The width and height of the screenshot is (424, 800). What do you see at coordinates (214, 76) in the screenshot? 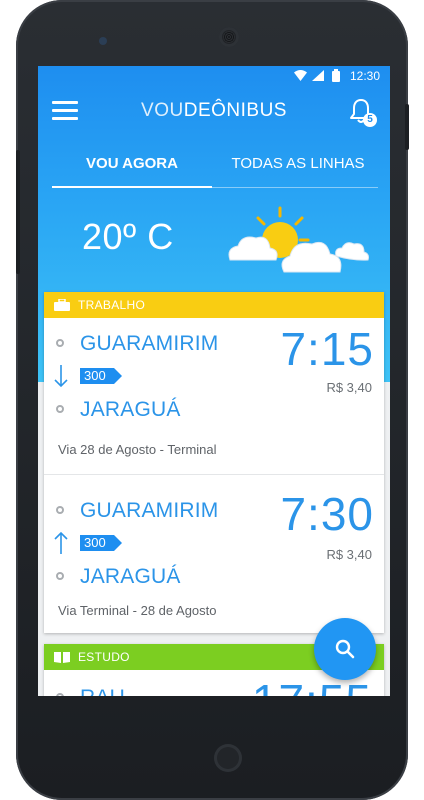
I see `status-bar: 12:30` at bounding box center [214, 76].